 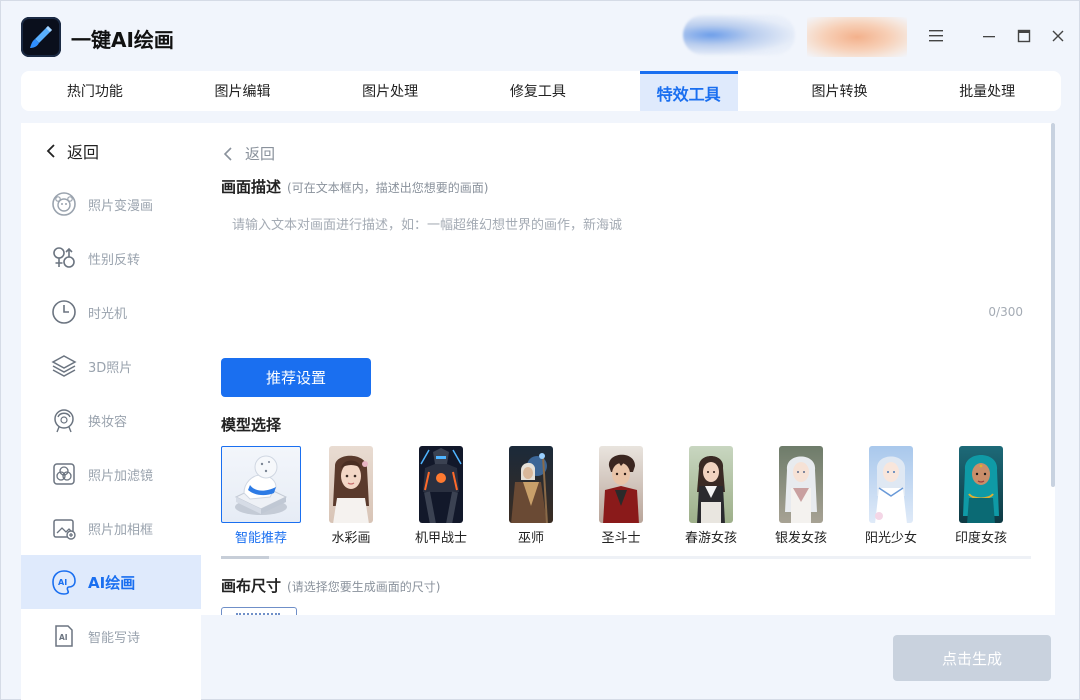 I want to click on character-counter: 0/300, so click(x=1005, y=312).